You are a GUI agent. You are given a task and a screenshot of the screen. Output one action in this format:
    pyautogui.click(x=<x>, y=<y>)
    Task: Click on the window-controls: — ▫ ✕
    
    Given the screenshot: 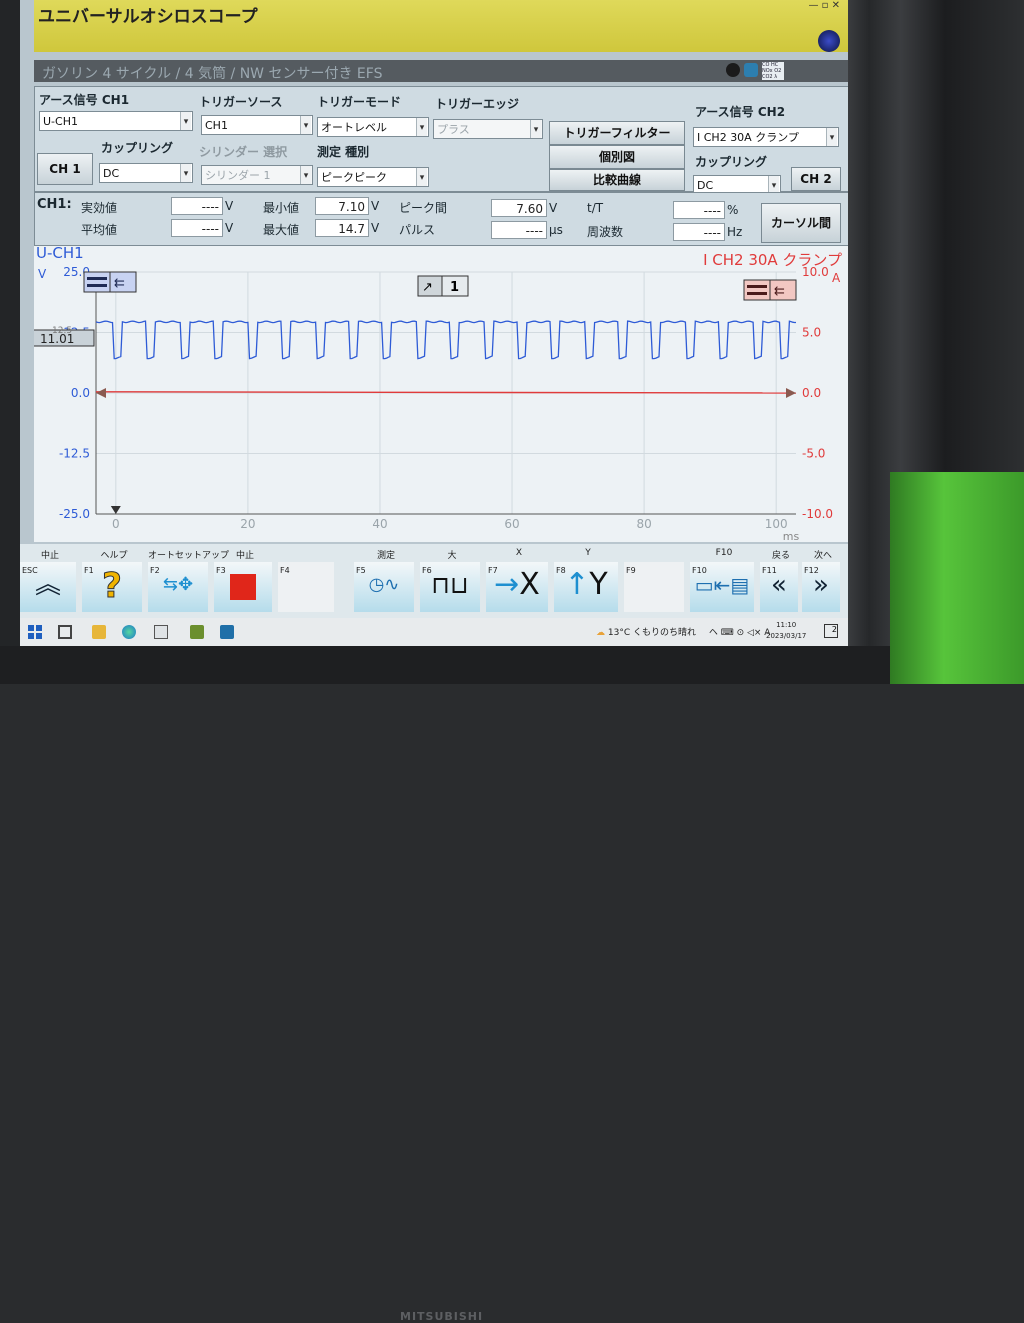 What is the action you would take?
    pyautogui.click(x=824, y=5)
    